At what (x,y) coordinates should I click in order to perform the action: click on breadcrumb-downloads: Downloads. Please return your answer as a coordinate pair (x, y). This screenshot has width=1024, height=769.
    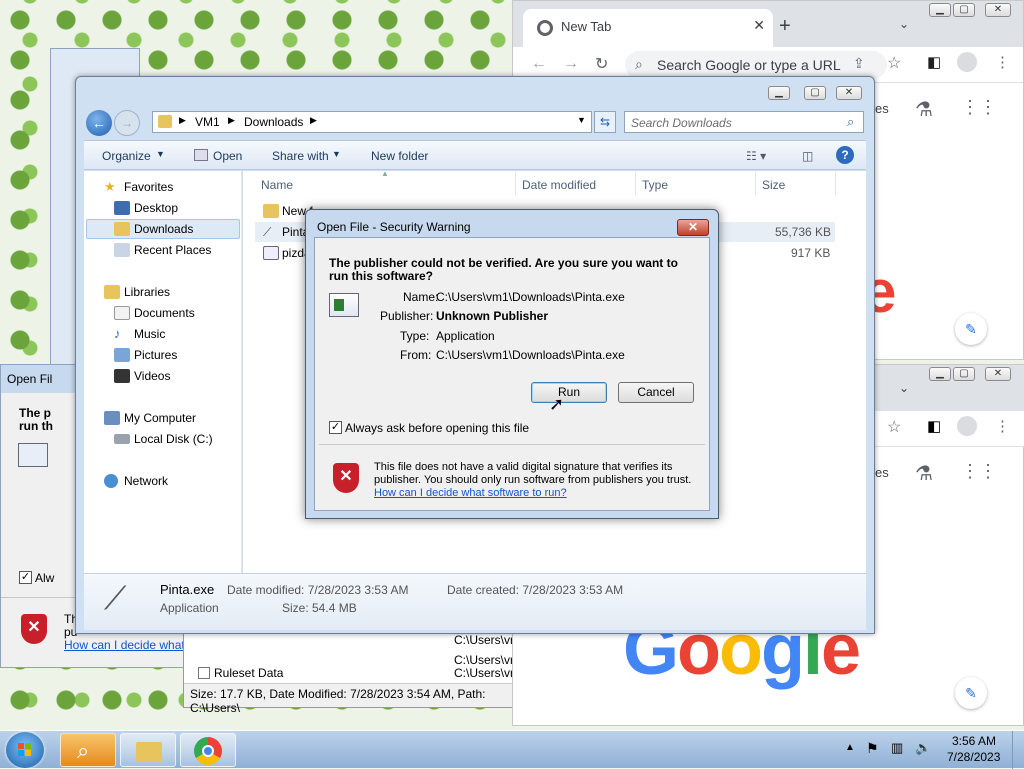
    Looking at the image, I should click on (273, 122).